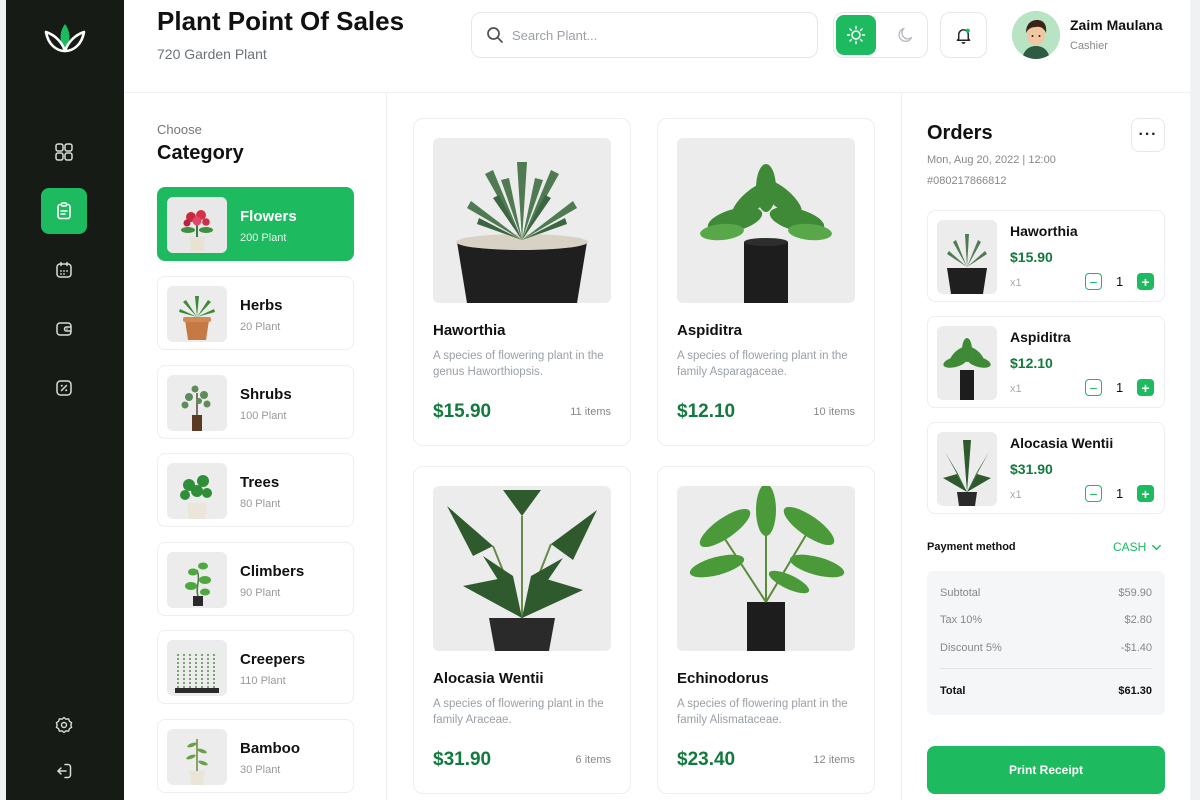 The width and height of the screenshot is (1200, 800). Describe the element at coordinates (706, 759) in the screenshot. I see `product-price: $23.40` at that location.